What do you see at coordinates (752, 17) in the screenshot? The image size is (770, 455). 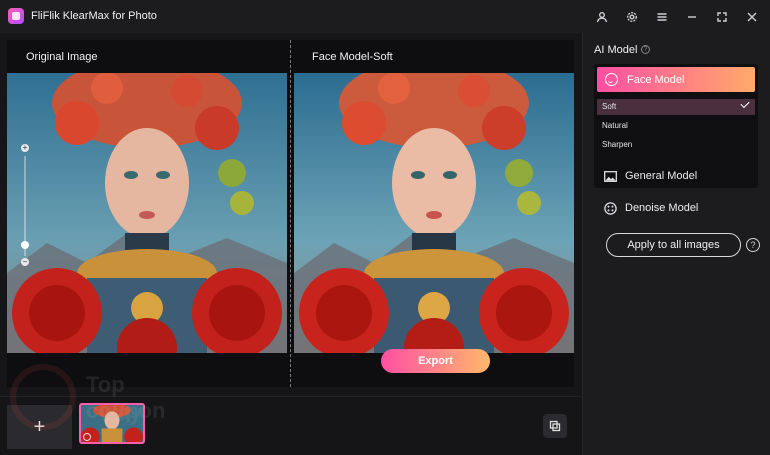 I see `close-icon` at bounding box center [752, 17].